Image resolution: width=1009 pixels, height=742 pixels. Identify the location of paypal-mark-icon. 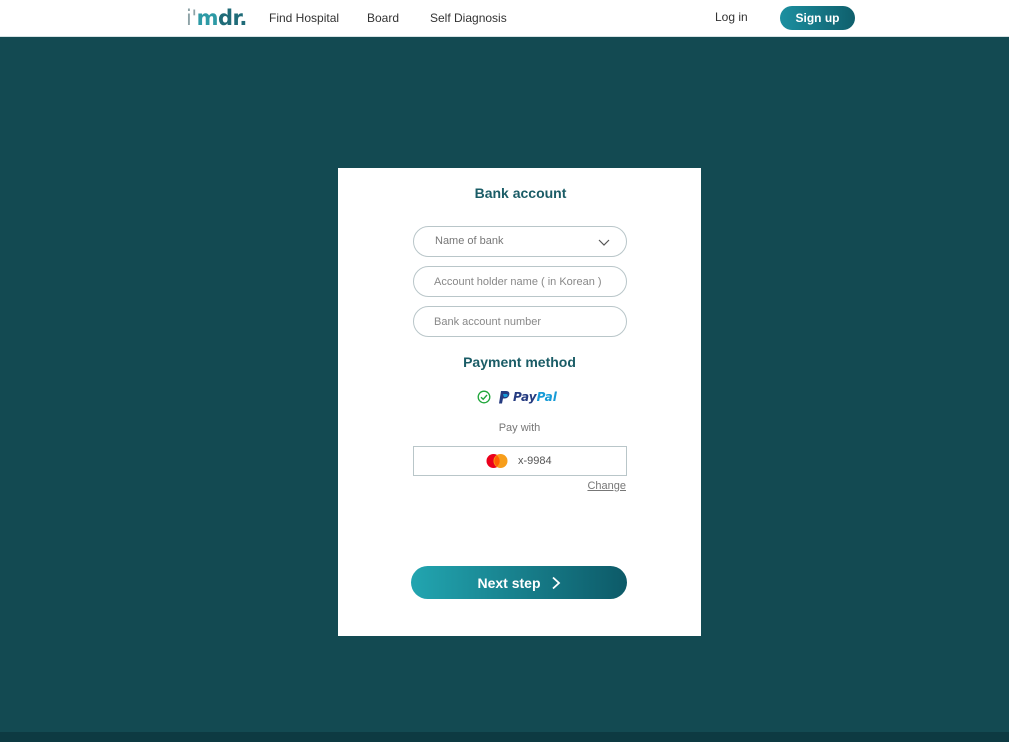
(504, 396).